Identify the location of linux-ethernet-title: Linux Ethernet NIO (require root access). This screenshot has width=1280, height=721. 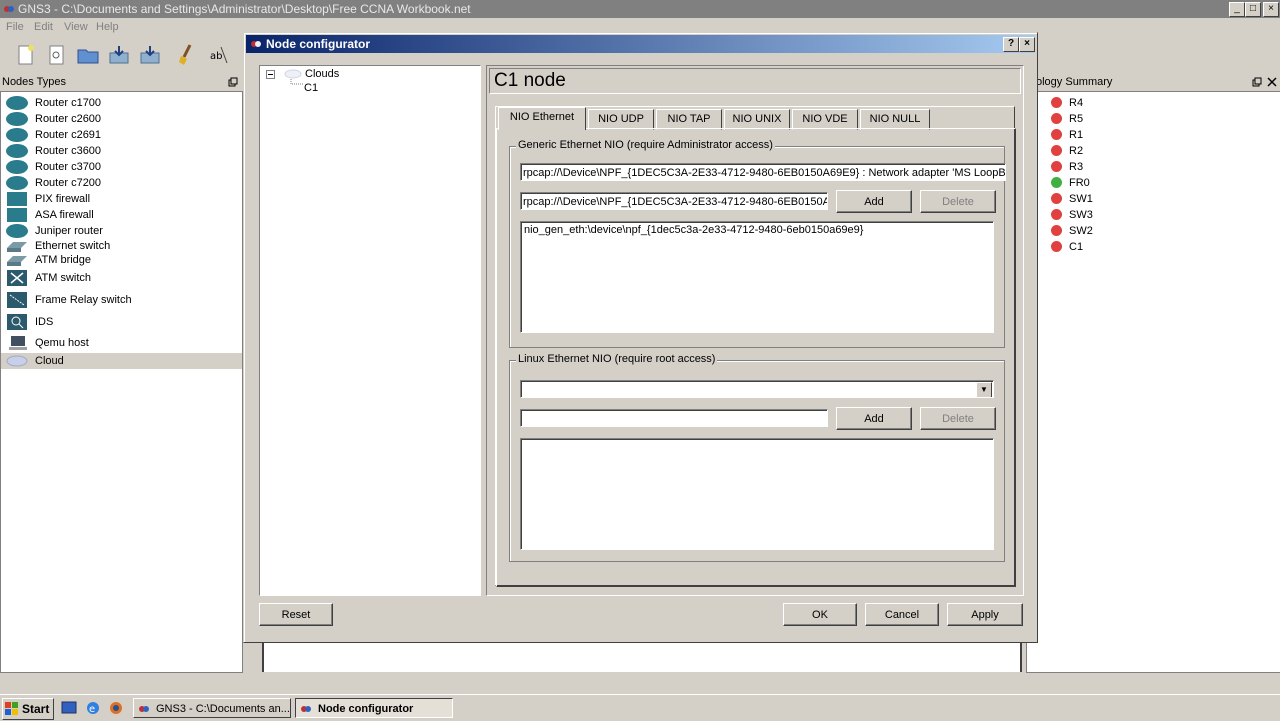
(617, 359).